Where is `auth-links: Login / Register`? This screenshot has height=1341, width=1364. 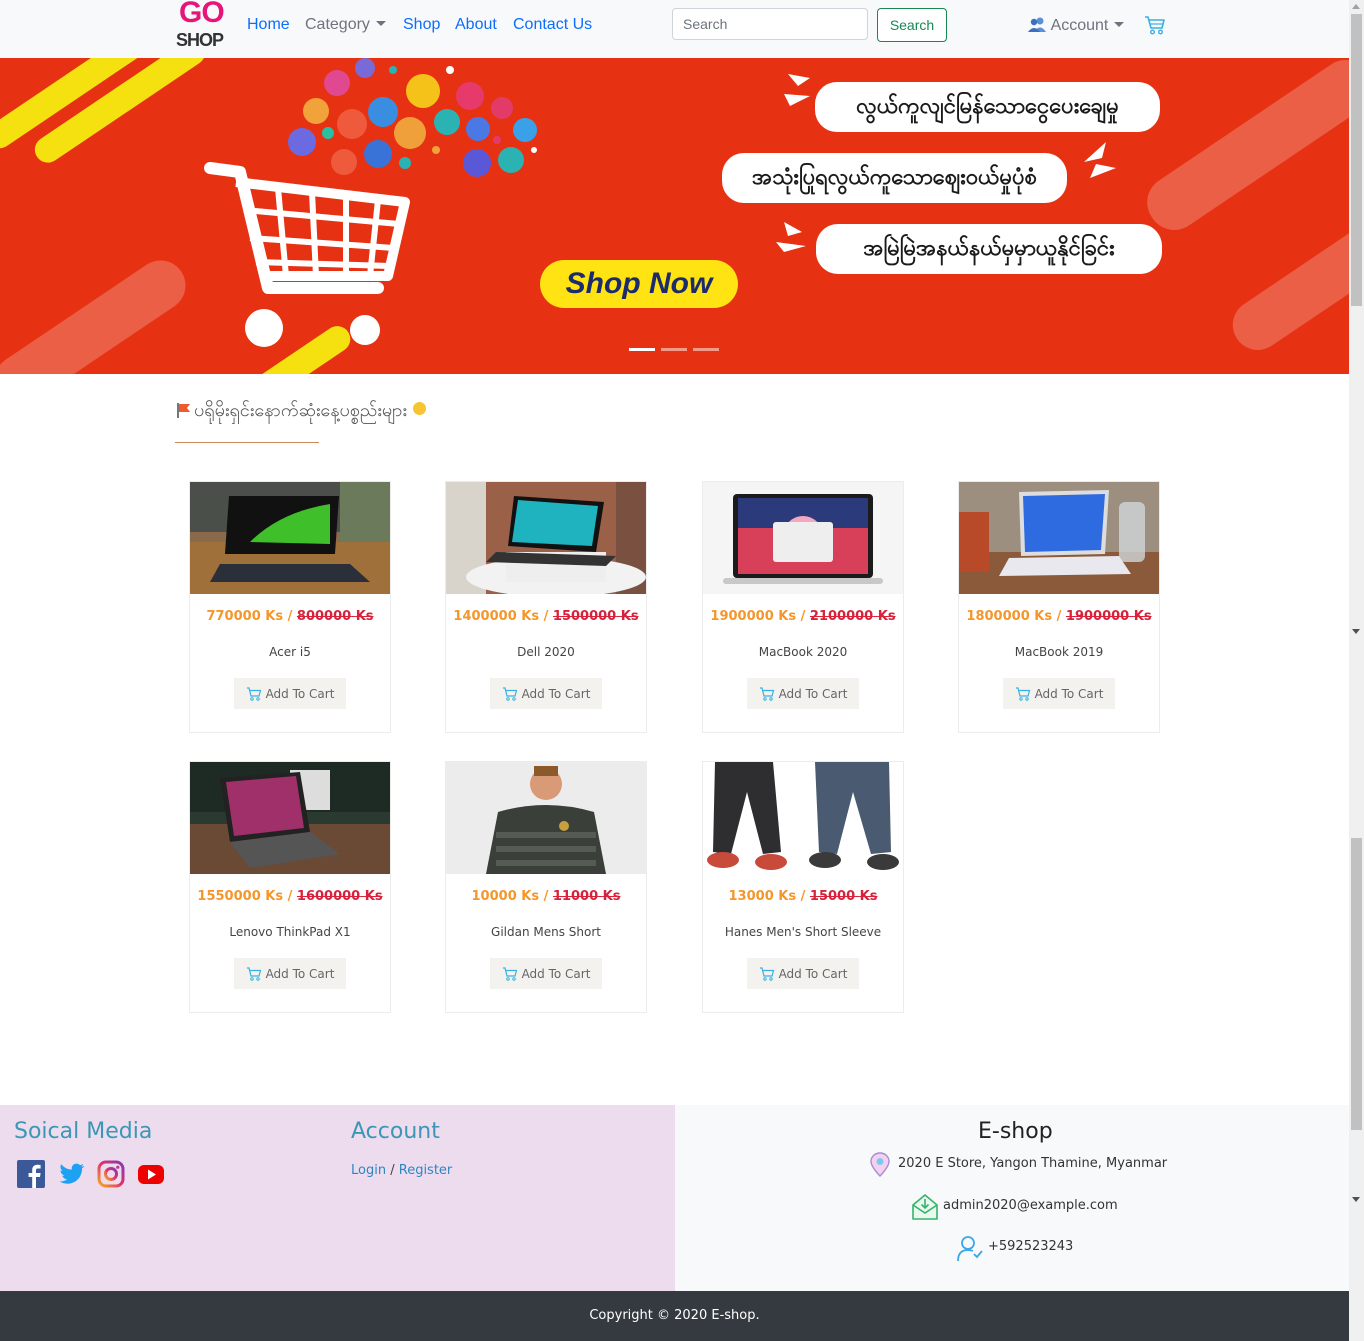
auth-links: Login / Register is located at coordinates (401, 1170).